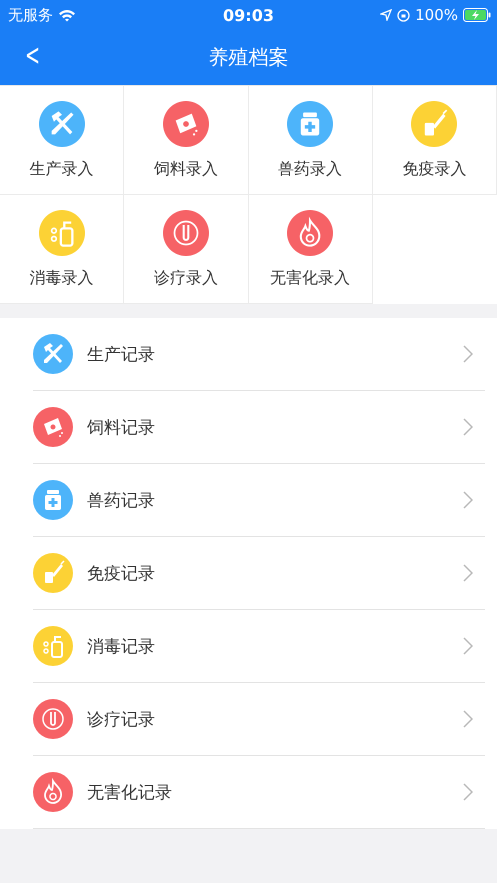  What do you see at coordinates (62, 249) in the screenshot?
I see `entry-tile: 消毒录入` at bounding box center [62, 249].